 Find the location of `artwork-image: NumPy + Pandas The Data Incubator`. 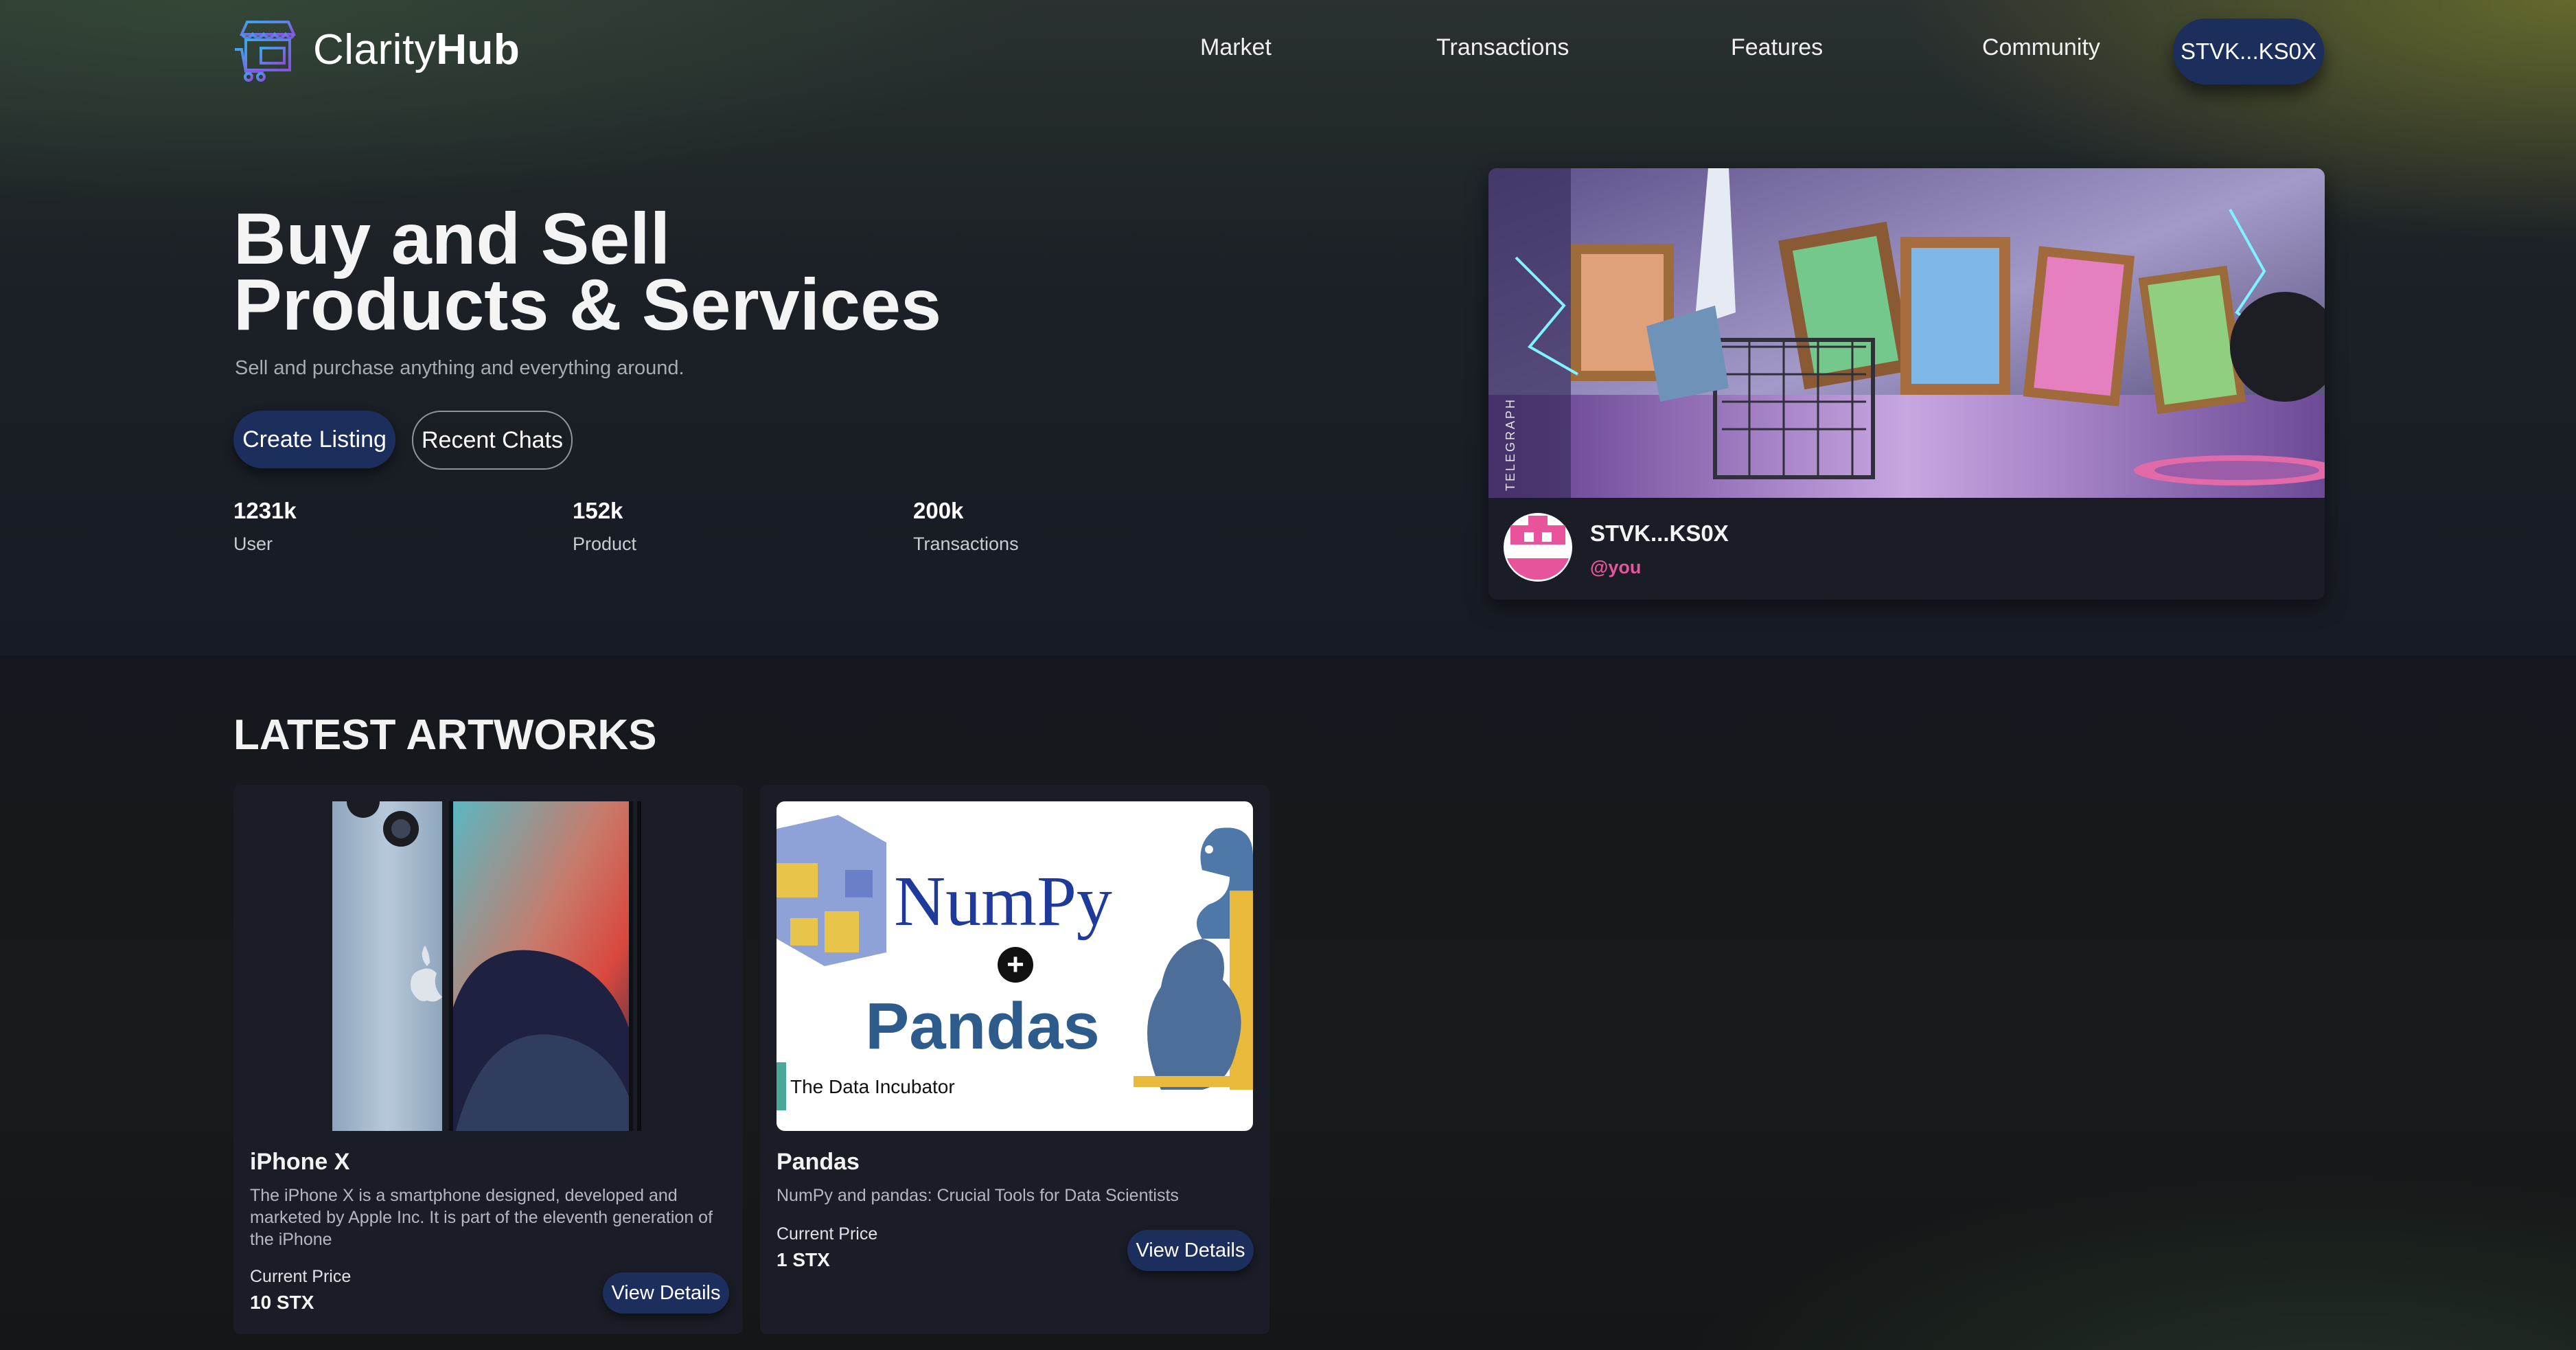

artwork-image: NumPy + Pandas The Data Incubator is located at coordinates (1015, 966).